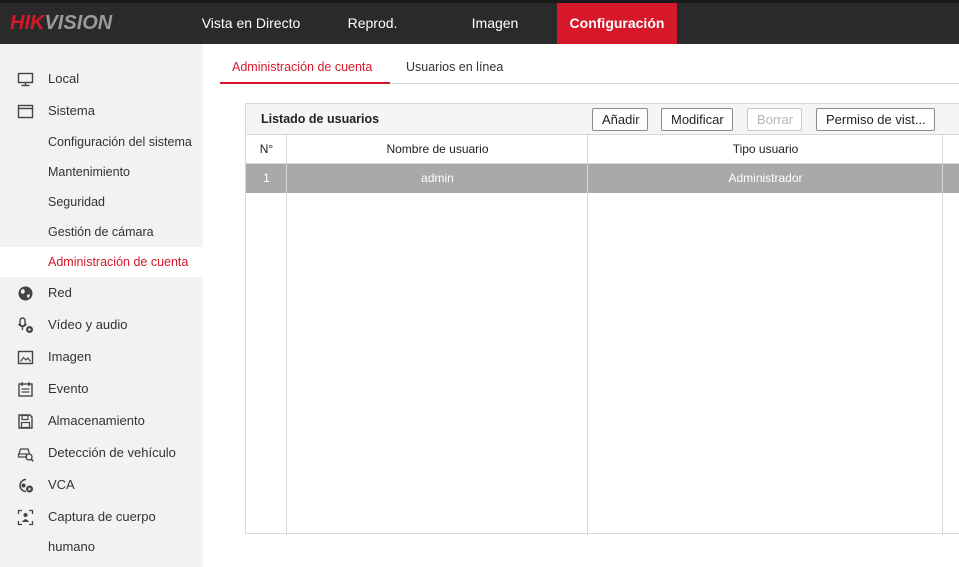 The height and width of the screenshot is (567, 959). Describe the element at coordinates (88, 324) in the screenshot. I see `sidebar-item-label: Vídeo y audio` at that location.